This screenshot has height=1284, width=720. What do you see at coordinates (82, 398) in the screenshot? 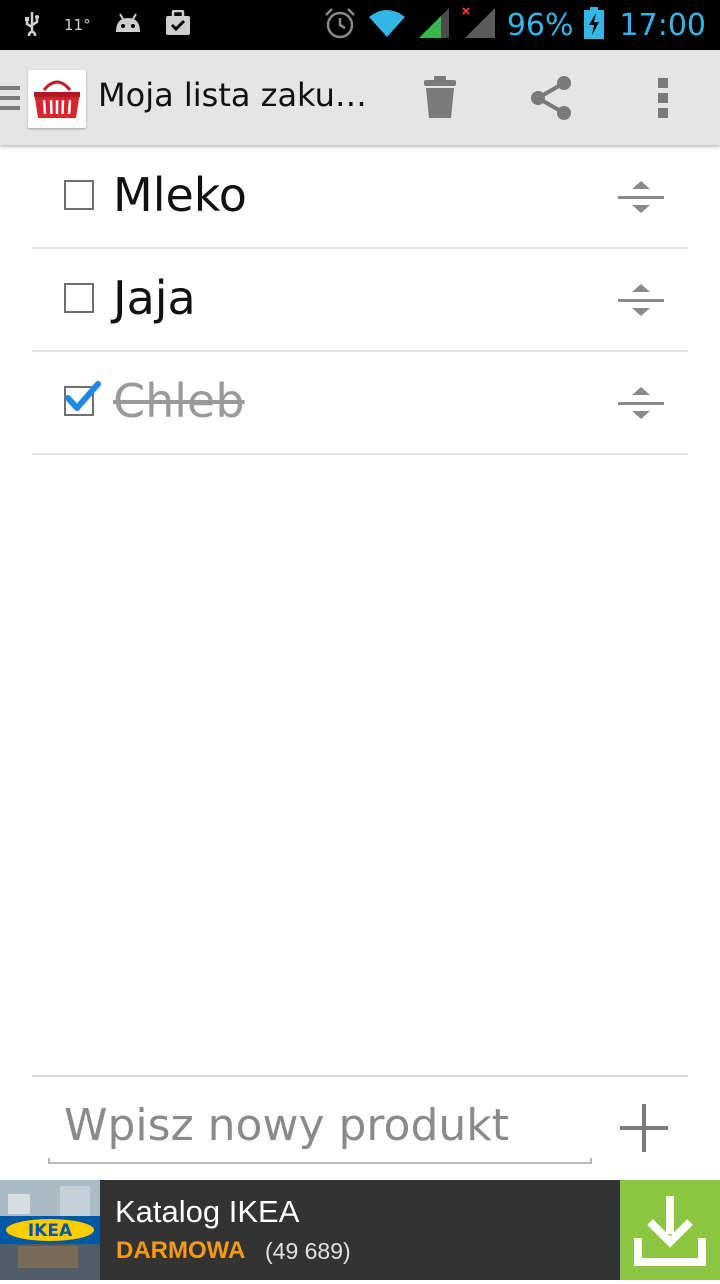
I see `check-icon` at bounding box center [82, 398].